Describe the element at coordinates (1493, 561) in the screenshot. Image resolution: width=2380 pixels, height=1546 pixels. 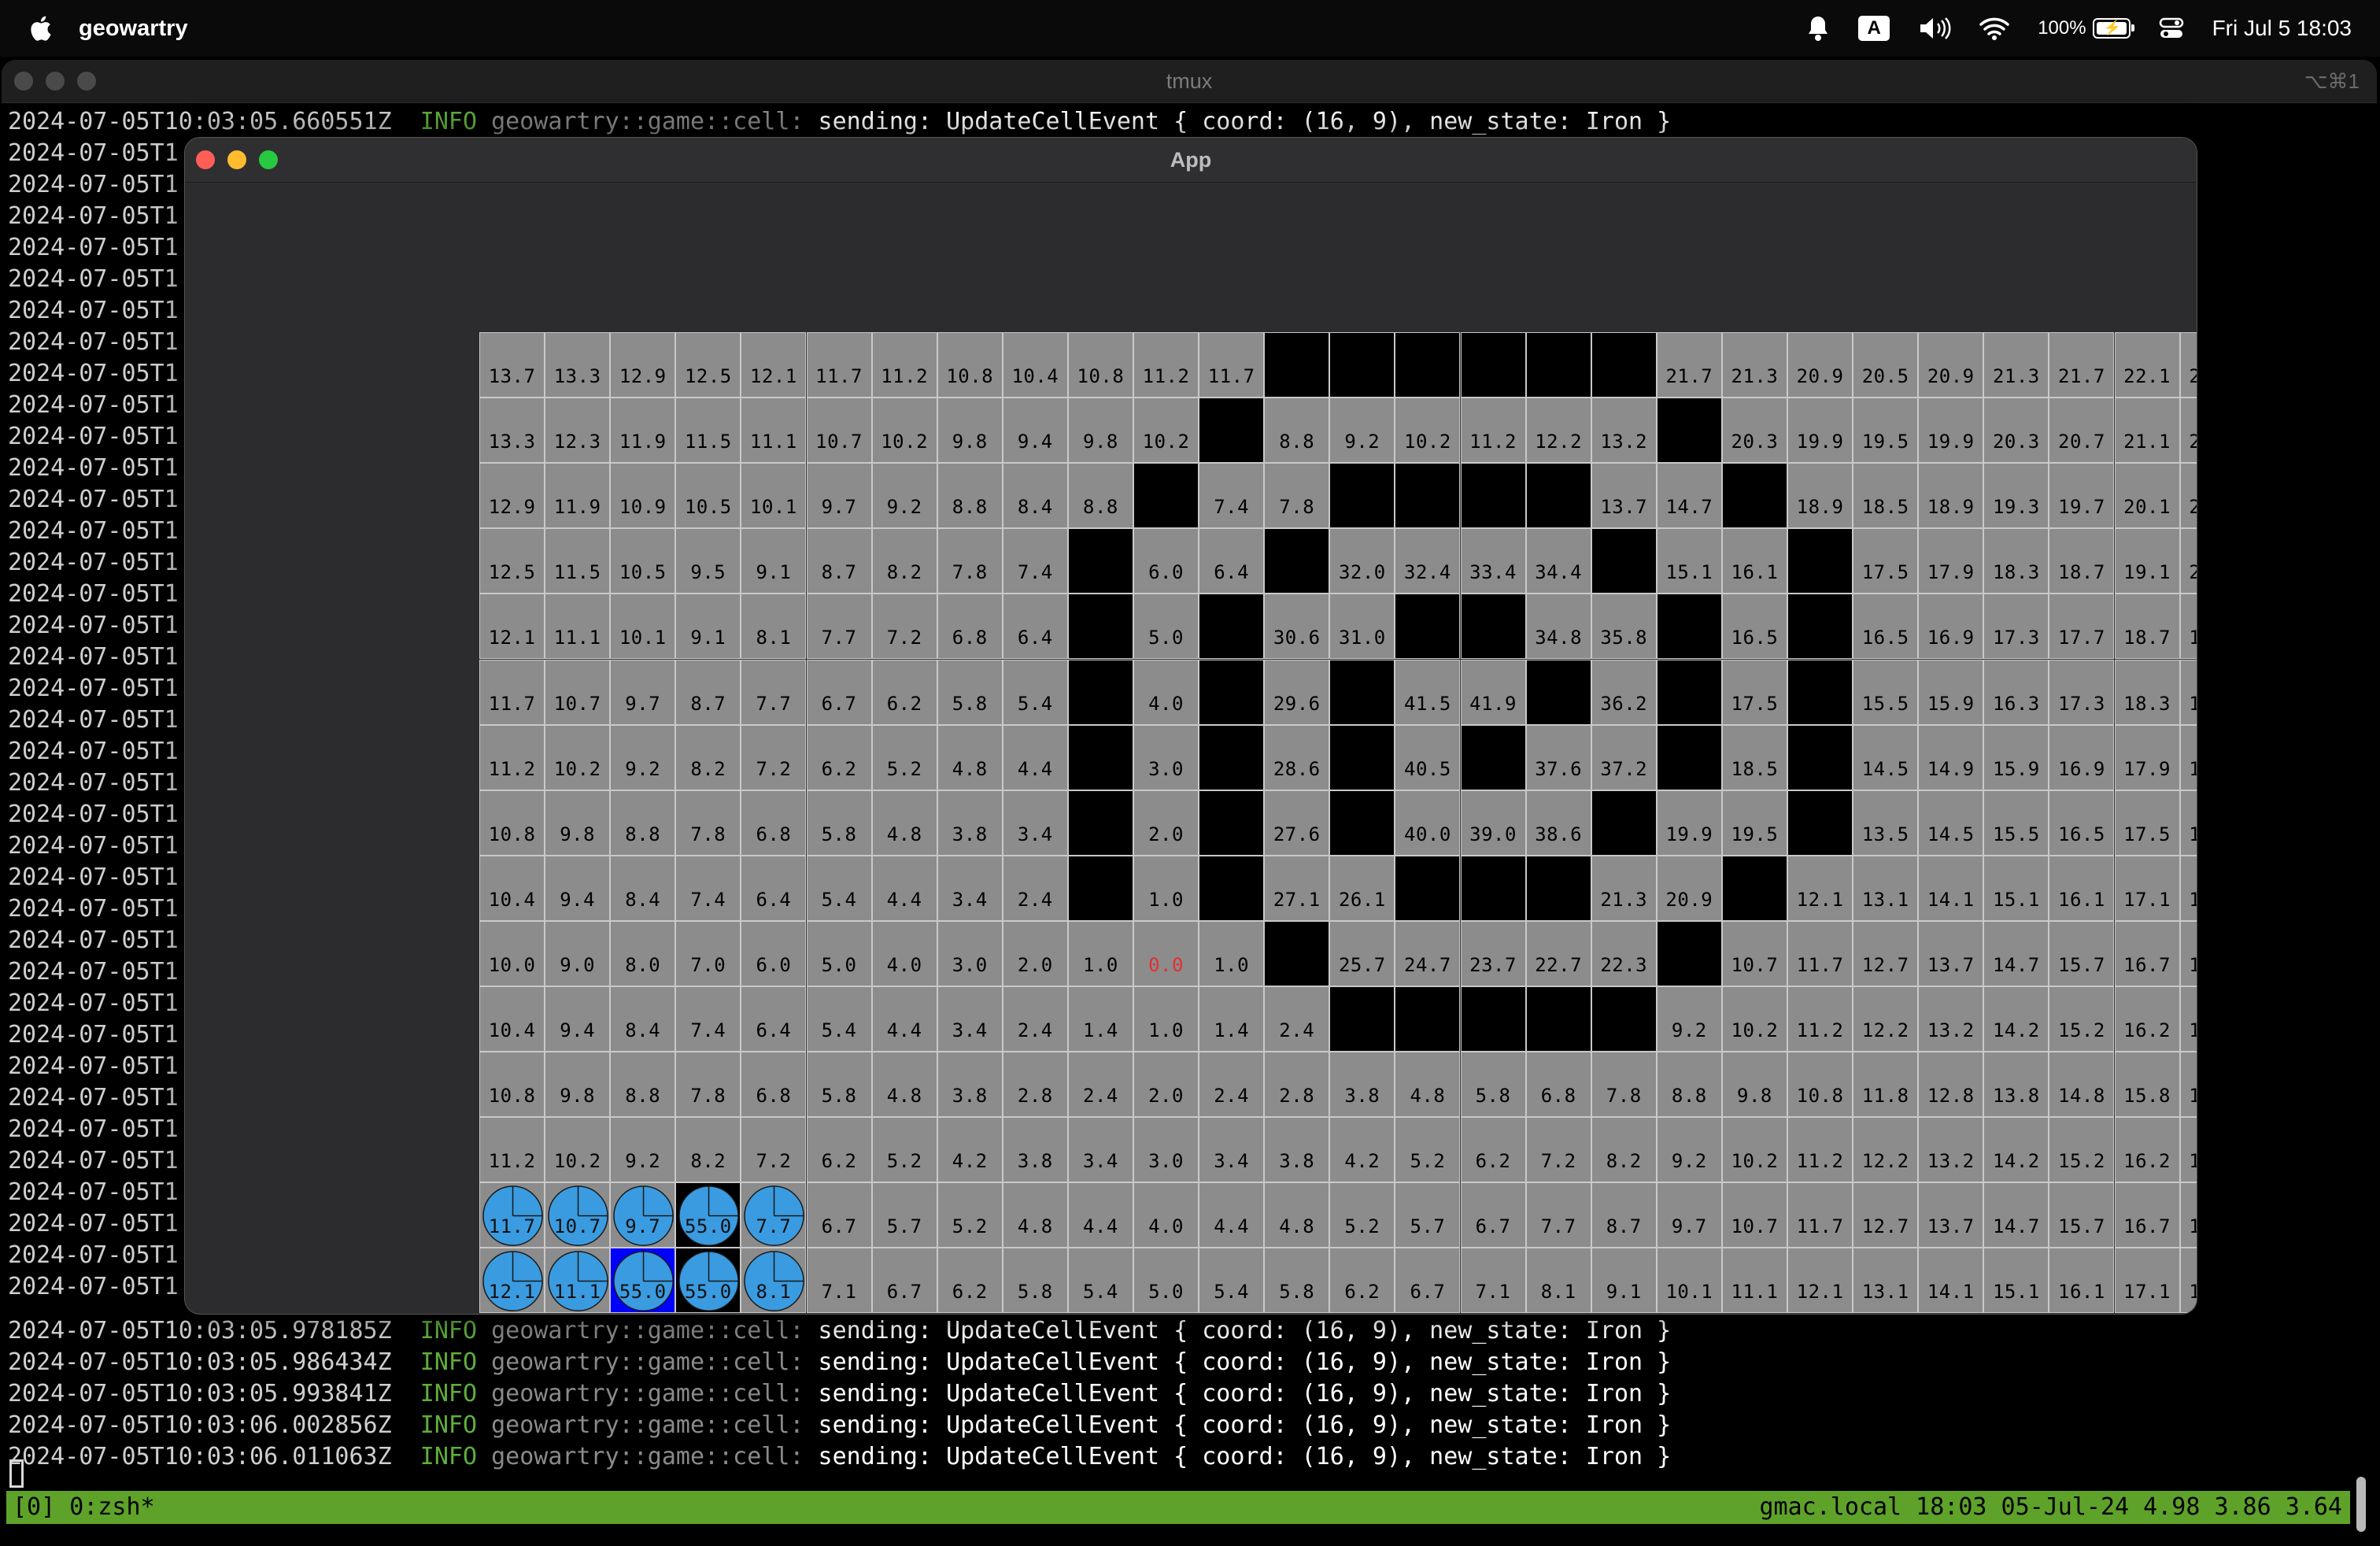
I see `grid-cell: 33.4` at that location.